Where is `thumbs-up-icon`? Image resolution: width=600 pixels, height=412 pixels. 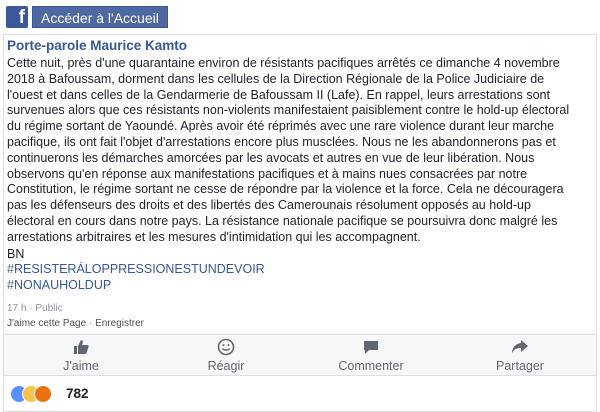
thumbs-up-icon is located at coordinates (81, 348).